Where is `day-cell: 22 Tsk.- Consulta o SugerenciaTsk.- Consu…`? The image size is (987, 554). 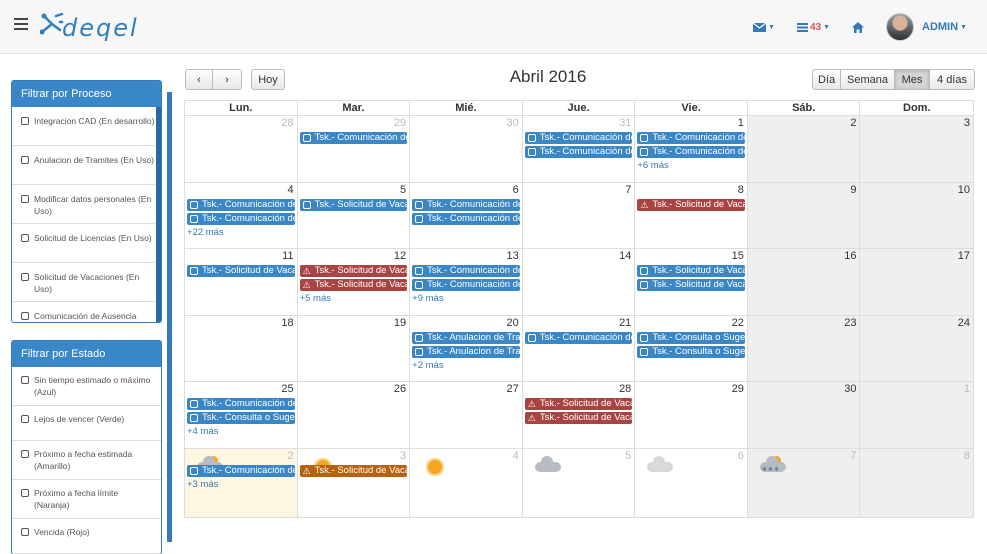
day-cell: 22 Tsk.- Consulta o SugerenciaTsk.- Consu… is located at coordinates (691, 348).